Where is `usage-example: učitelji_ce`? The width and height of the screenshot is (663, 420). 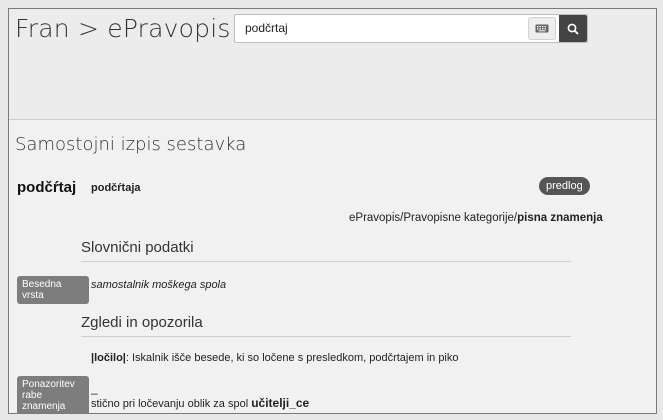
usage-example: učitelji_ce is located at coordinates (280, 403).